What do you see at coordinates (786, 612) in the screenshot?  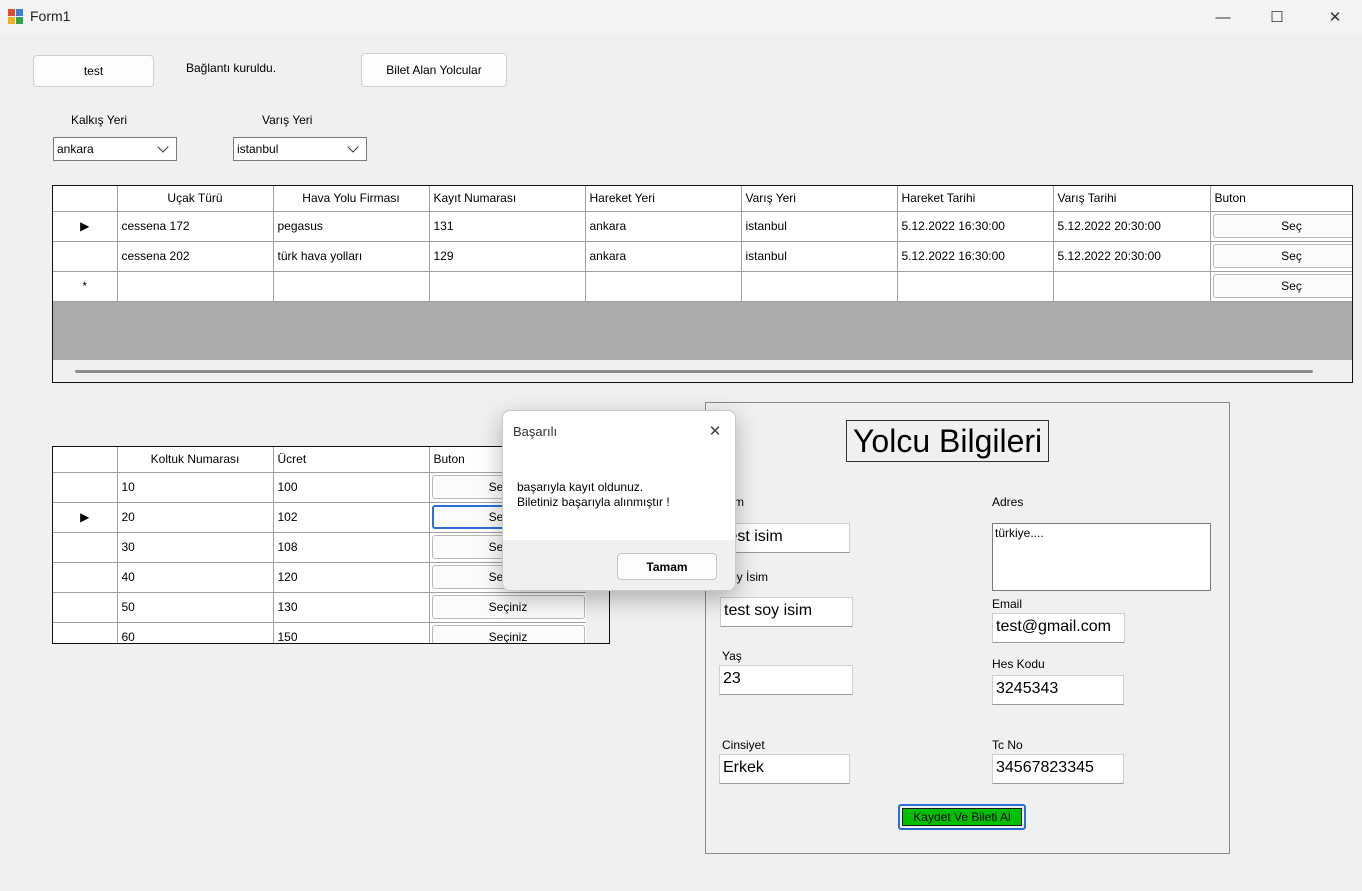 I see `surname-field: test soy isim` at bounding box center [786, 612].